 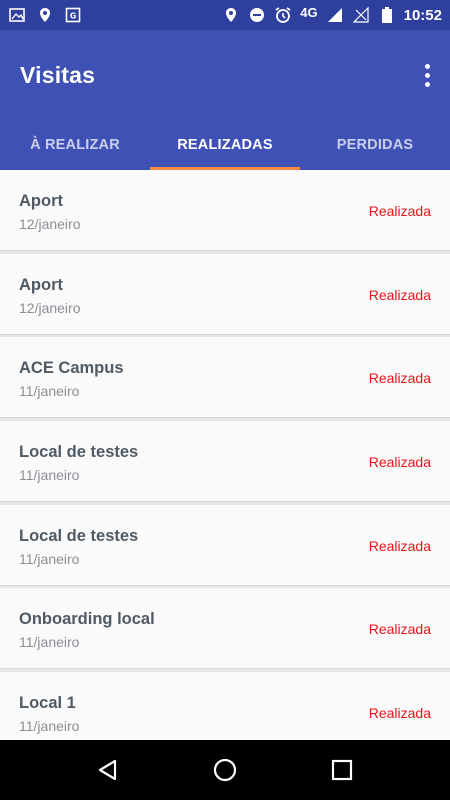 I want to click on do-not-disturb-icon, so click(x=257, y=15).